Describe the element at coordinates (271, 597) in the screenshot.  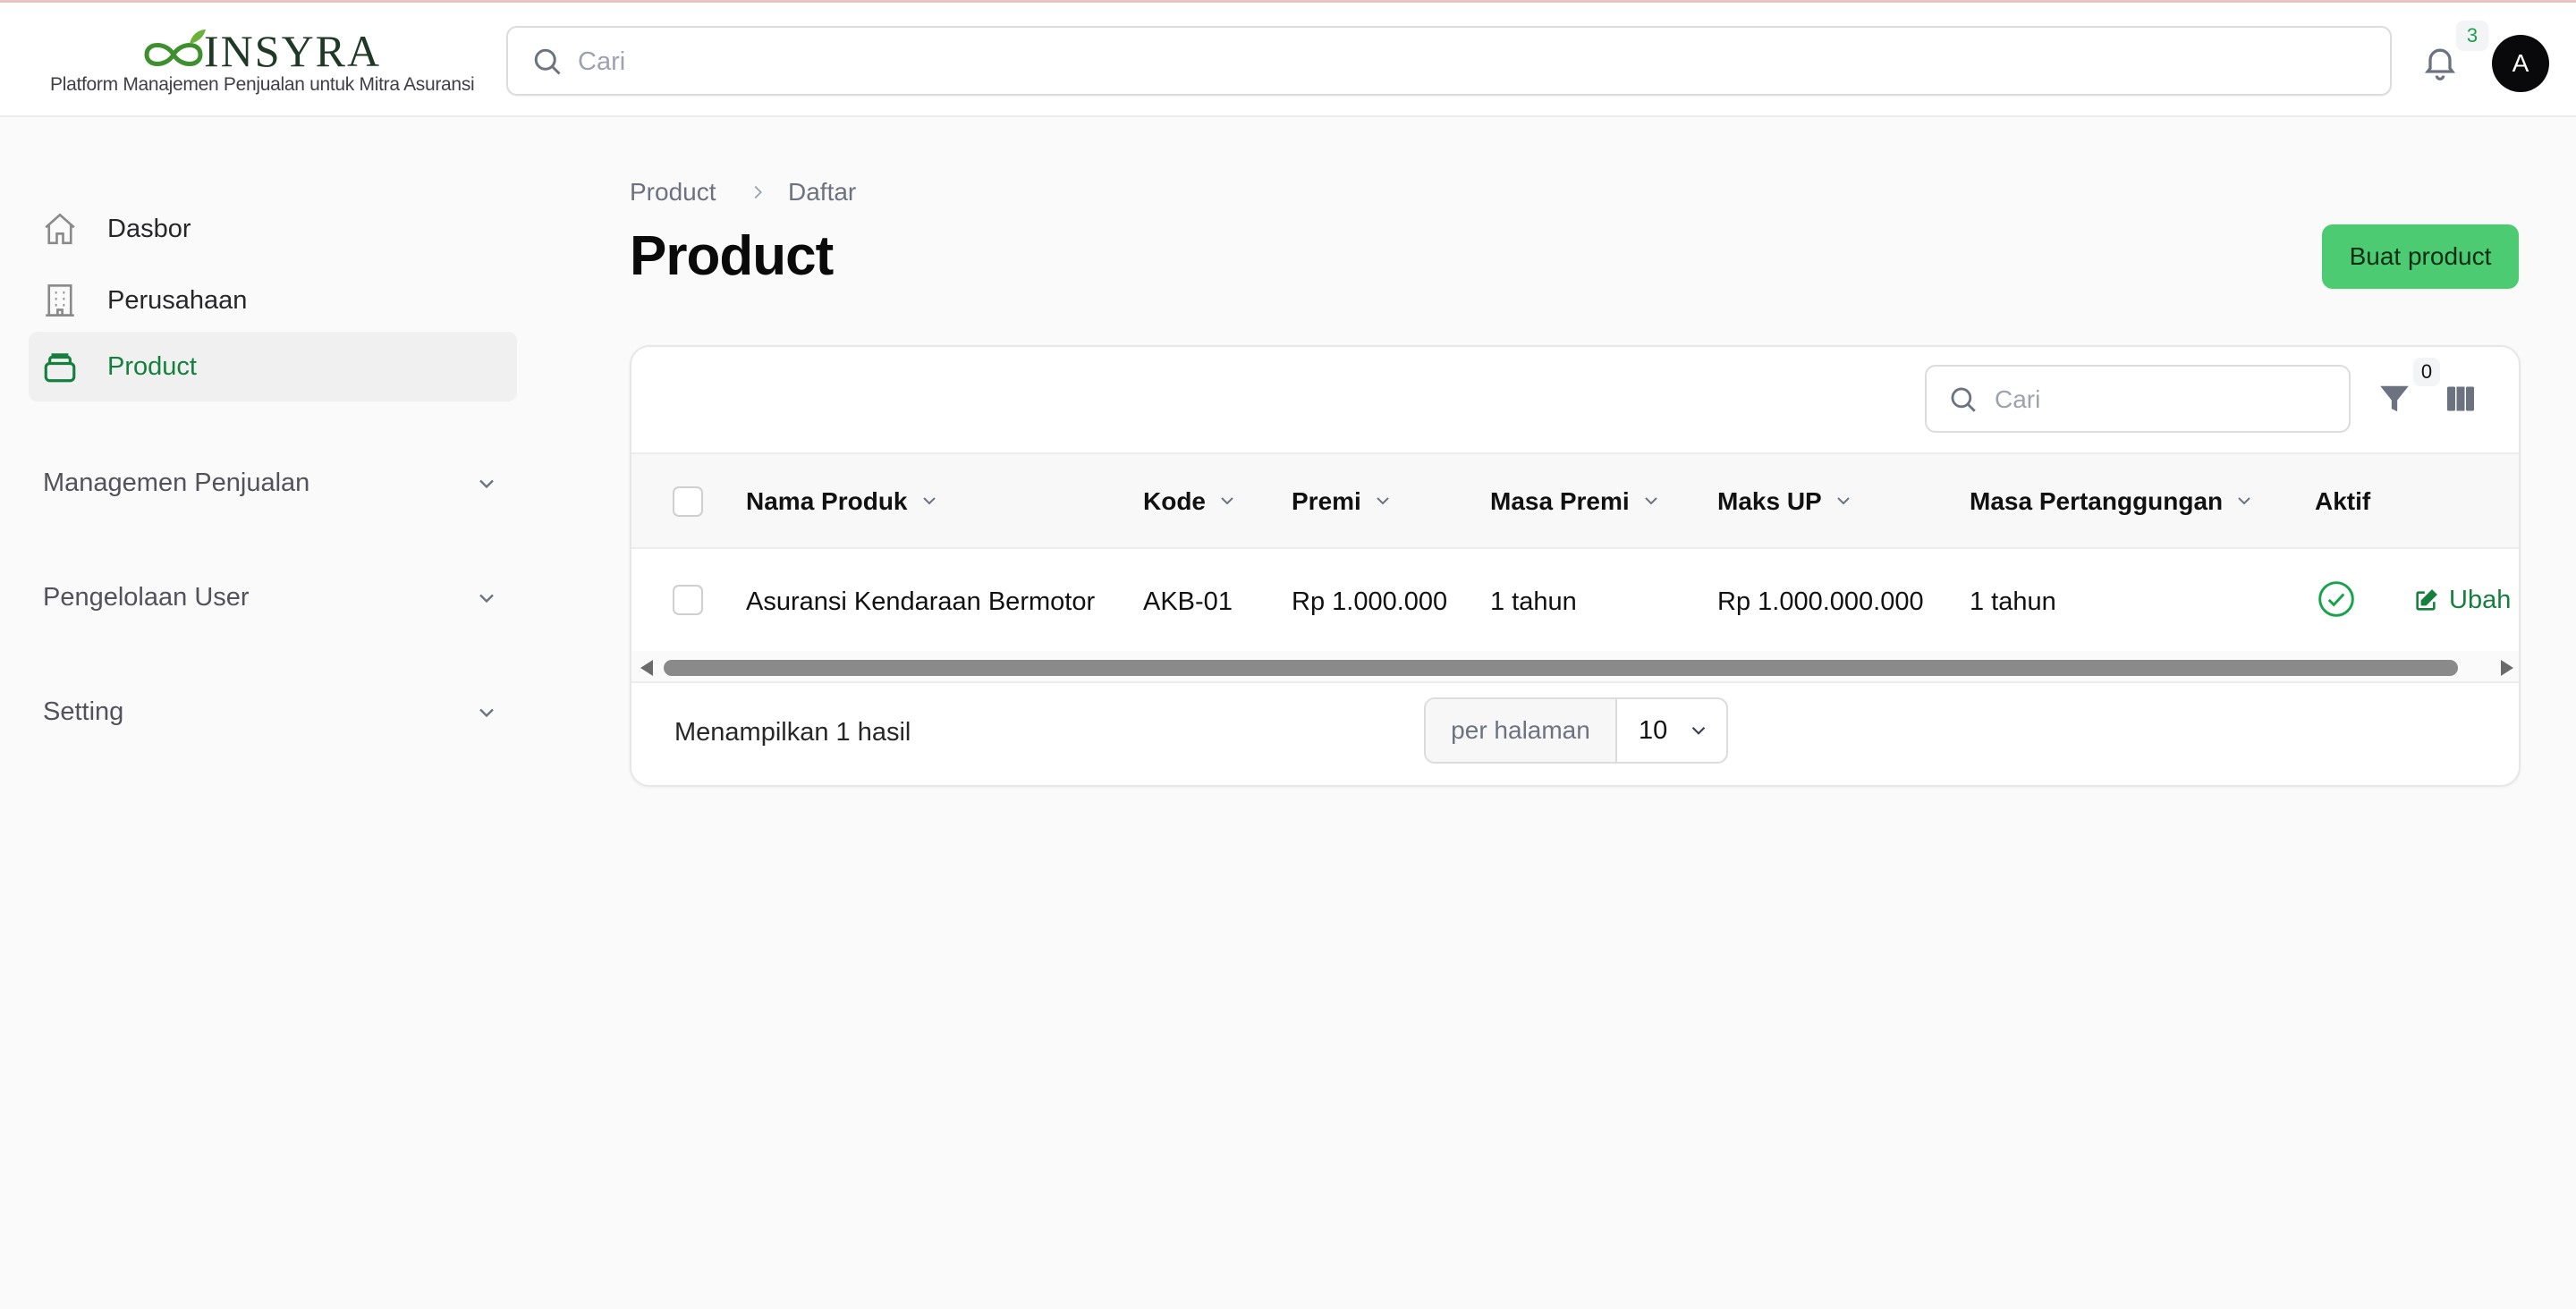
I see `sidebar-group-pengelolaan-user: Pengelolaan User` at that location.